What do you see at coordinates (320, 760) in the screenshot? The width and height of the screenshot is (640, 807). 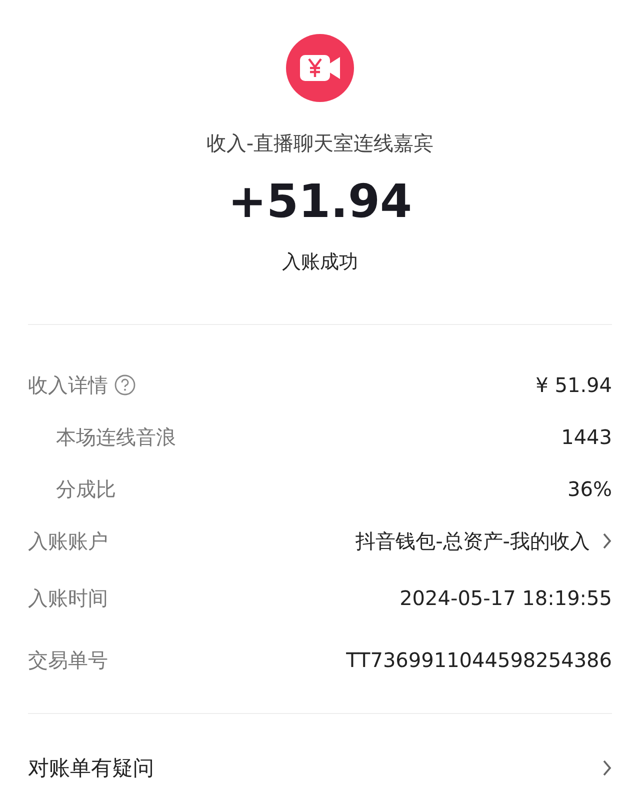 I see `dispute-link: 对账单有疑问` at bounding box center [320, 760].